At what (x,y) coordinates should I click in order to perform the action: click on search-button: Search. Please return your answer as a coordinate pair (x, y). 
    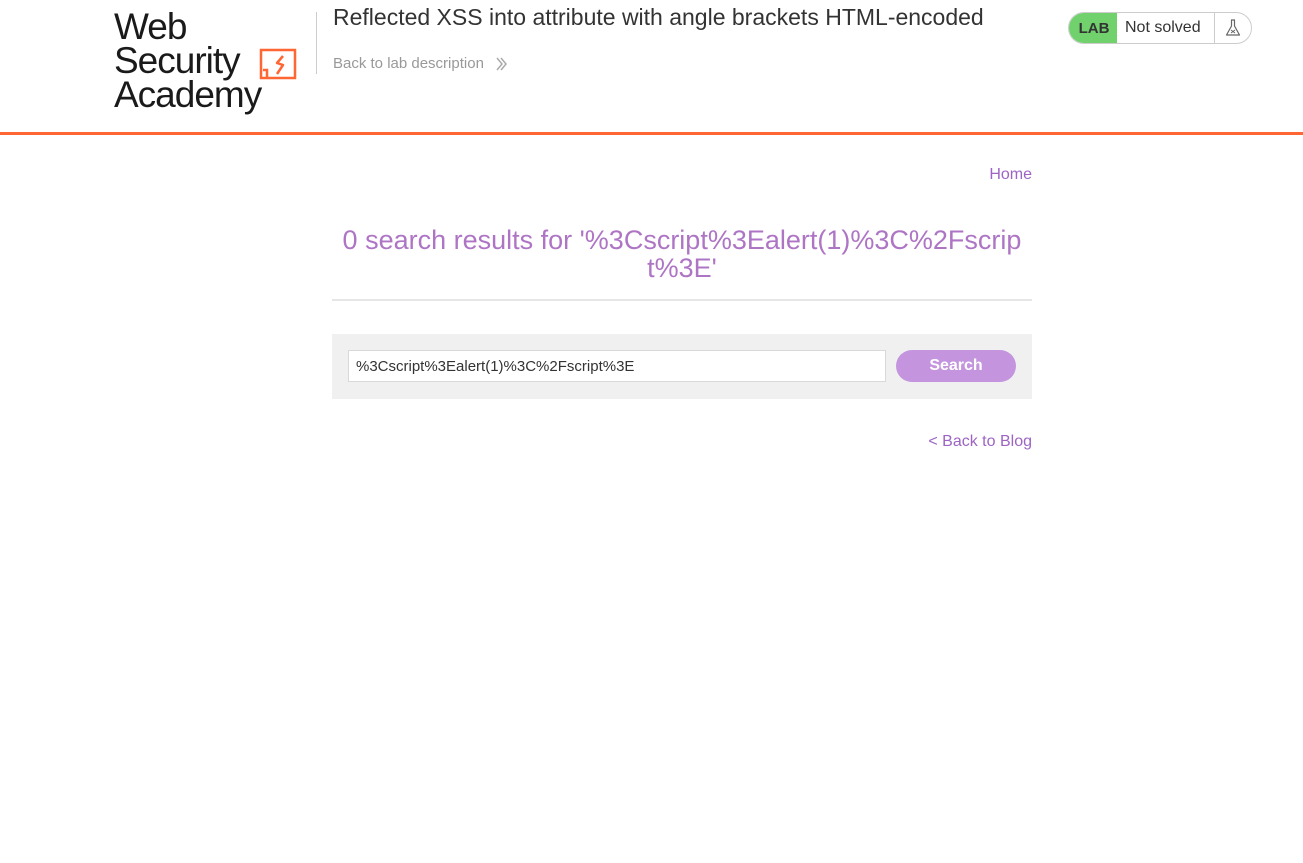
    Looking at the image, I should click on (956, 366).